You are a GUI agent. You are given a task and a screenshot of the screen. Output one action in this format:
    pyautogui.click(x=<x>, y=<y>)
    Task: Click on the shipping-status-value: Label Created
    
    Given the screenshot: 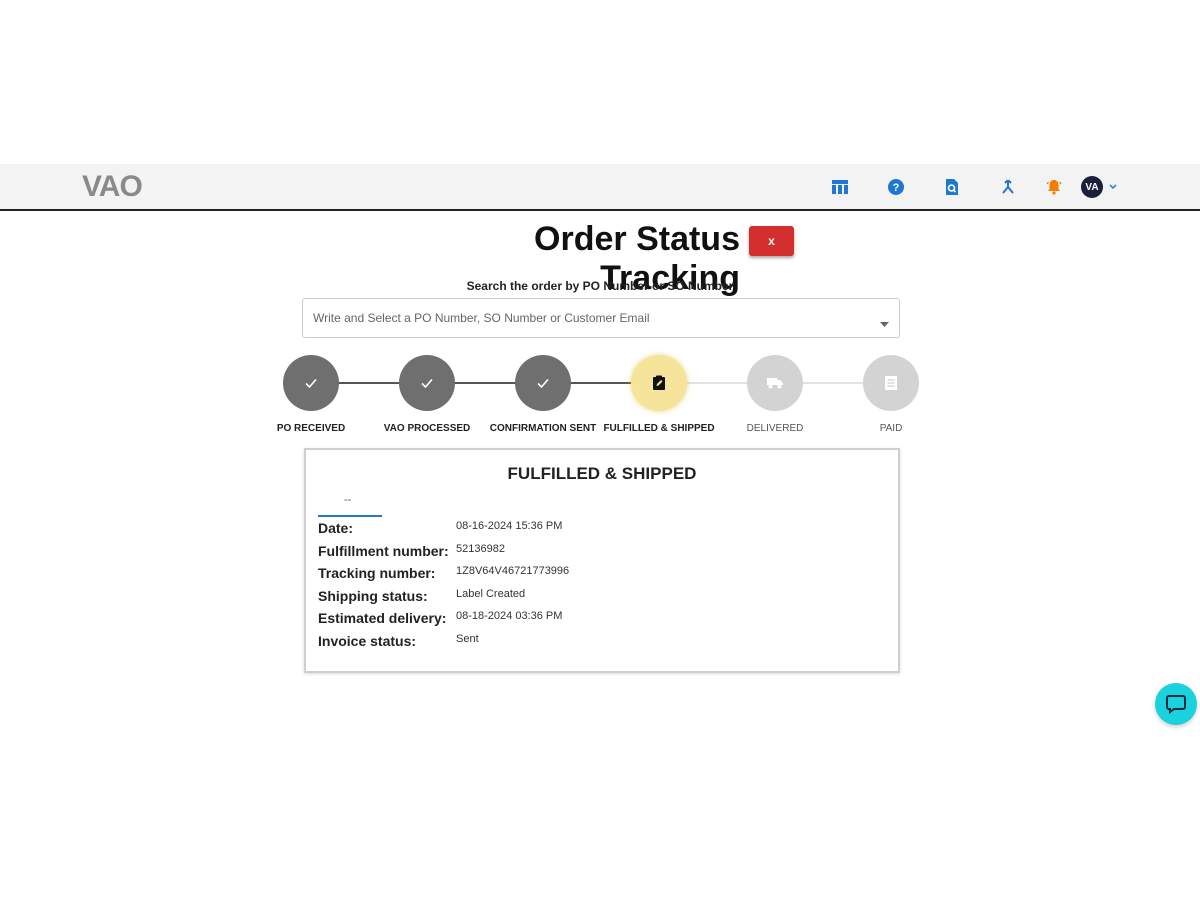 What is the action you would take?
    pyautogui.click(x=491, y=594)
    